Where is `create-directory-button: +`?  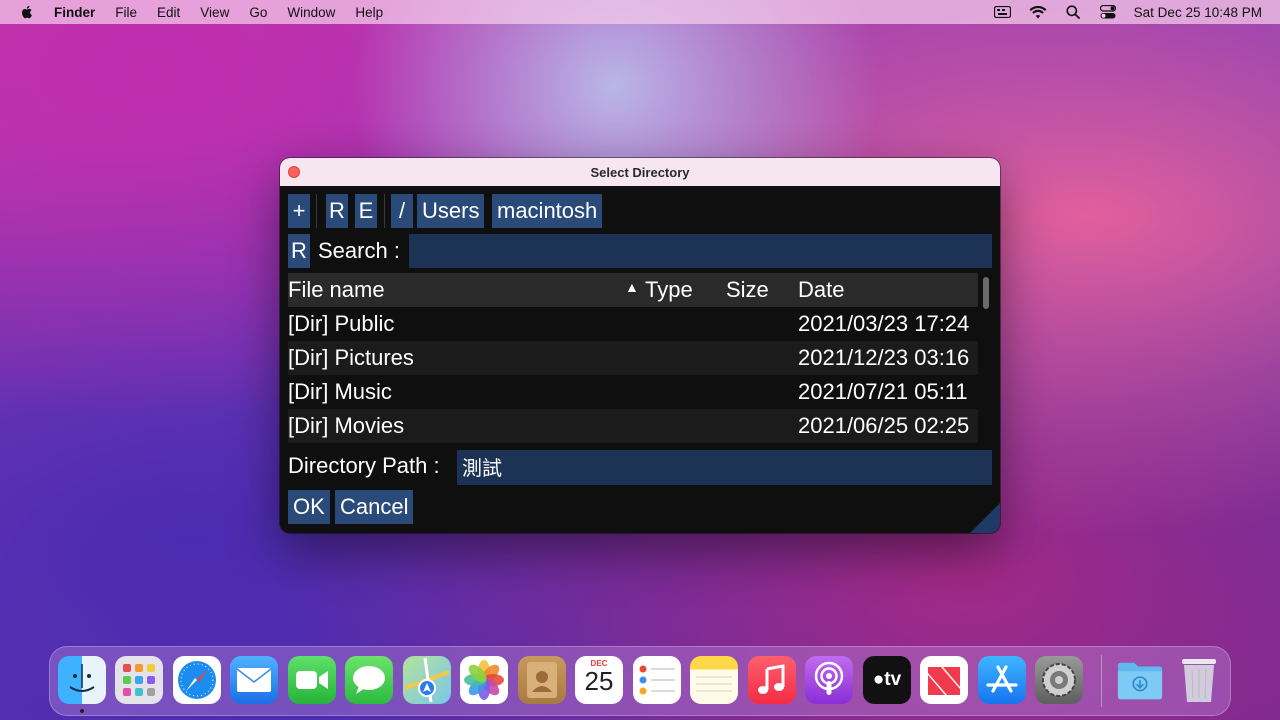
create-directory-button: + is located at coordinates (299, 211).